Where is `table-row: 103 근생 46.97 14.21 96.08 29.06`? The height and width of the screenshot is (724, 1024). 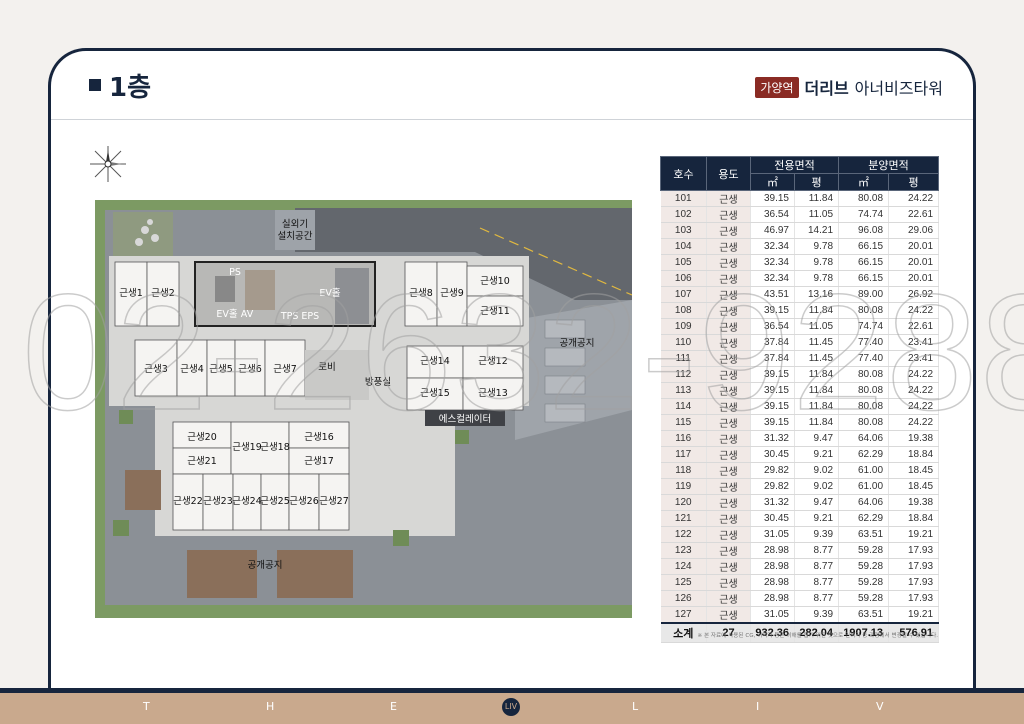 table-row: 103 근생 46.97 14.21 96.08 29.06 is located at coordinates (800, 230).